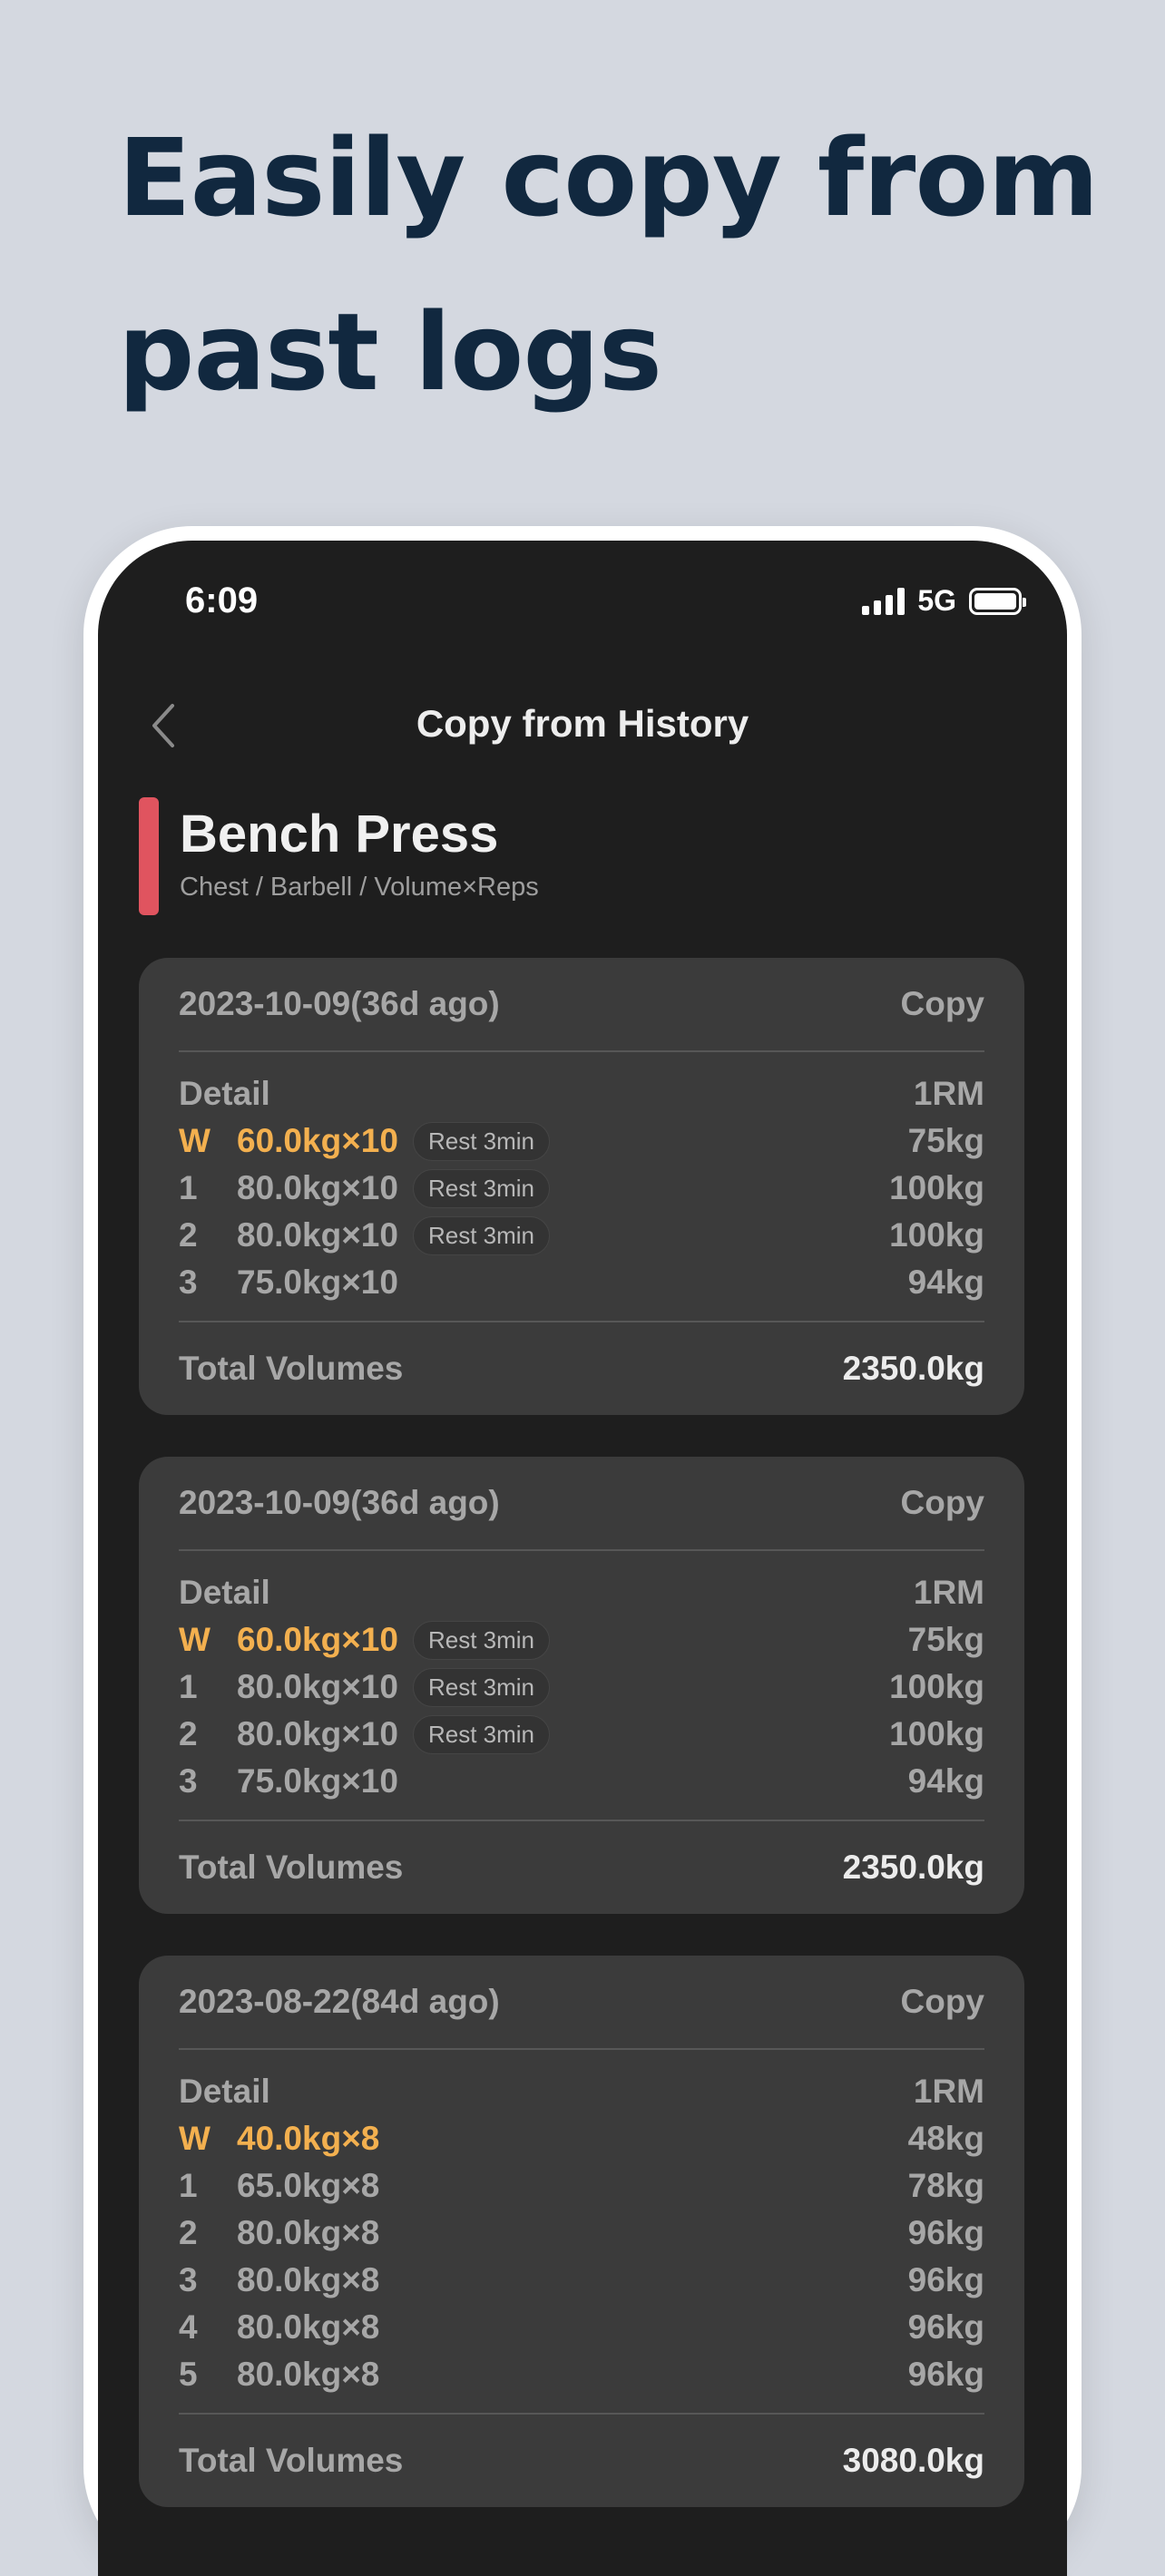 The height and width of the screenshot is (2576, 1165). What do you see at coordinates (339, 2001) in the screenshot?
I see `history-date: 2023-08-22(84d ago)` at bounding box center [339, 2001].